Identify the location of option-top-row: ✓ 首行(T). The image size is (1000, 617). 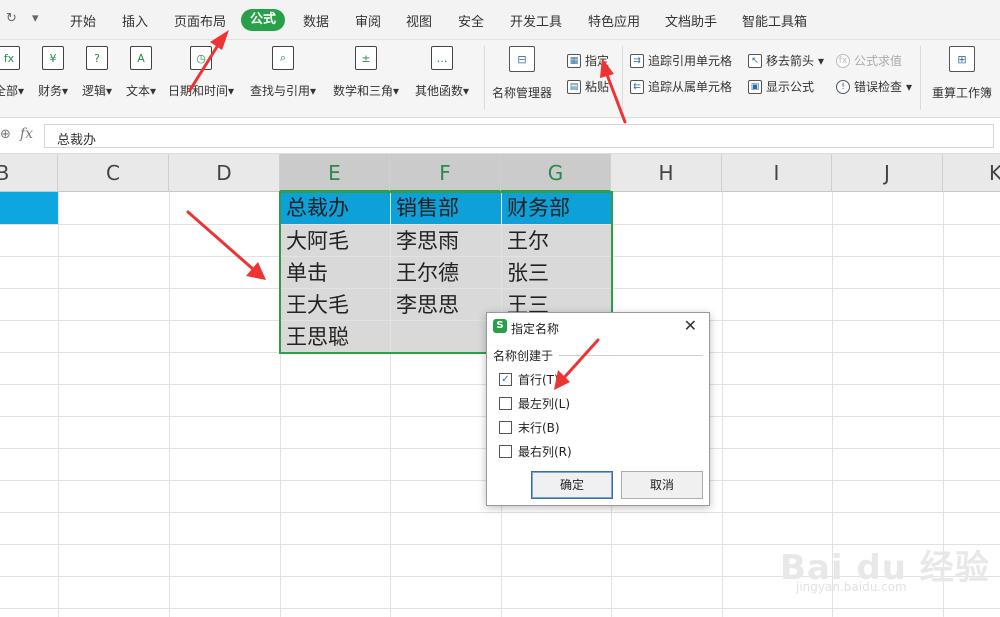
(529, 379).